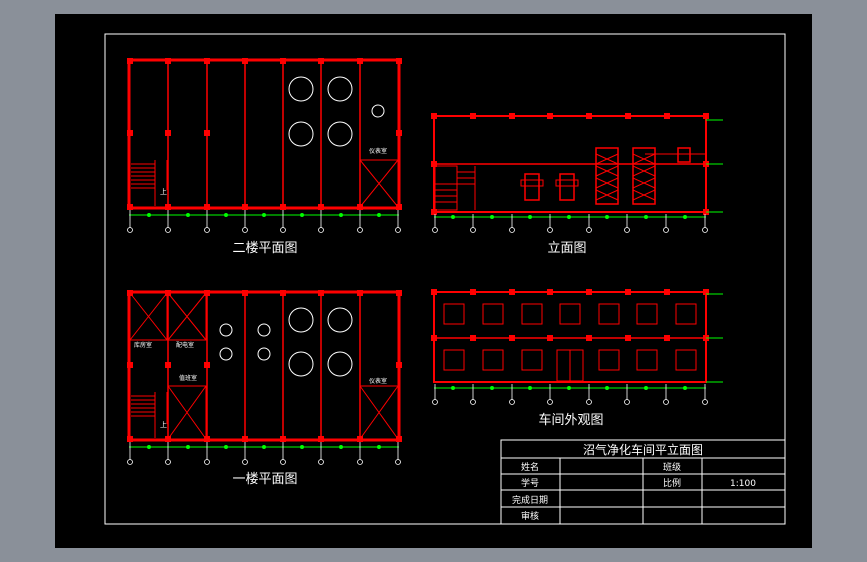 Image resolution: width=867 pixels, height=562 pixels. What do you see at coordinates (578, 341) in the screenshot?
I see `exterior-levels` at bounding box center [578, 341].